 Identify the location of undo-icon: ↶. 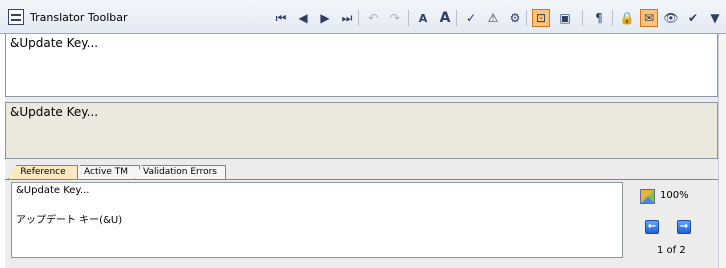
(373, 18).